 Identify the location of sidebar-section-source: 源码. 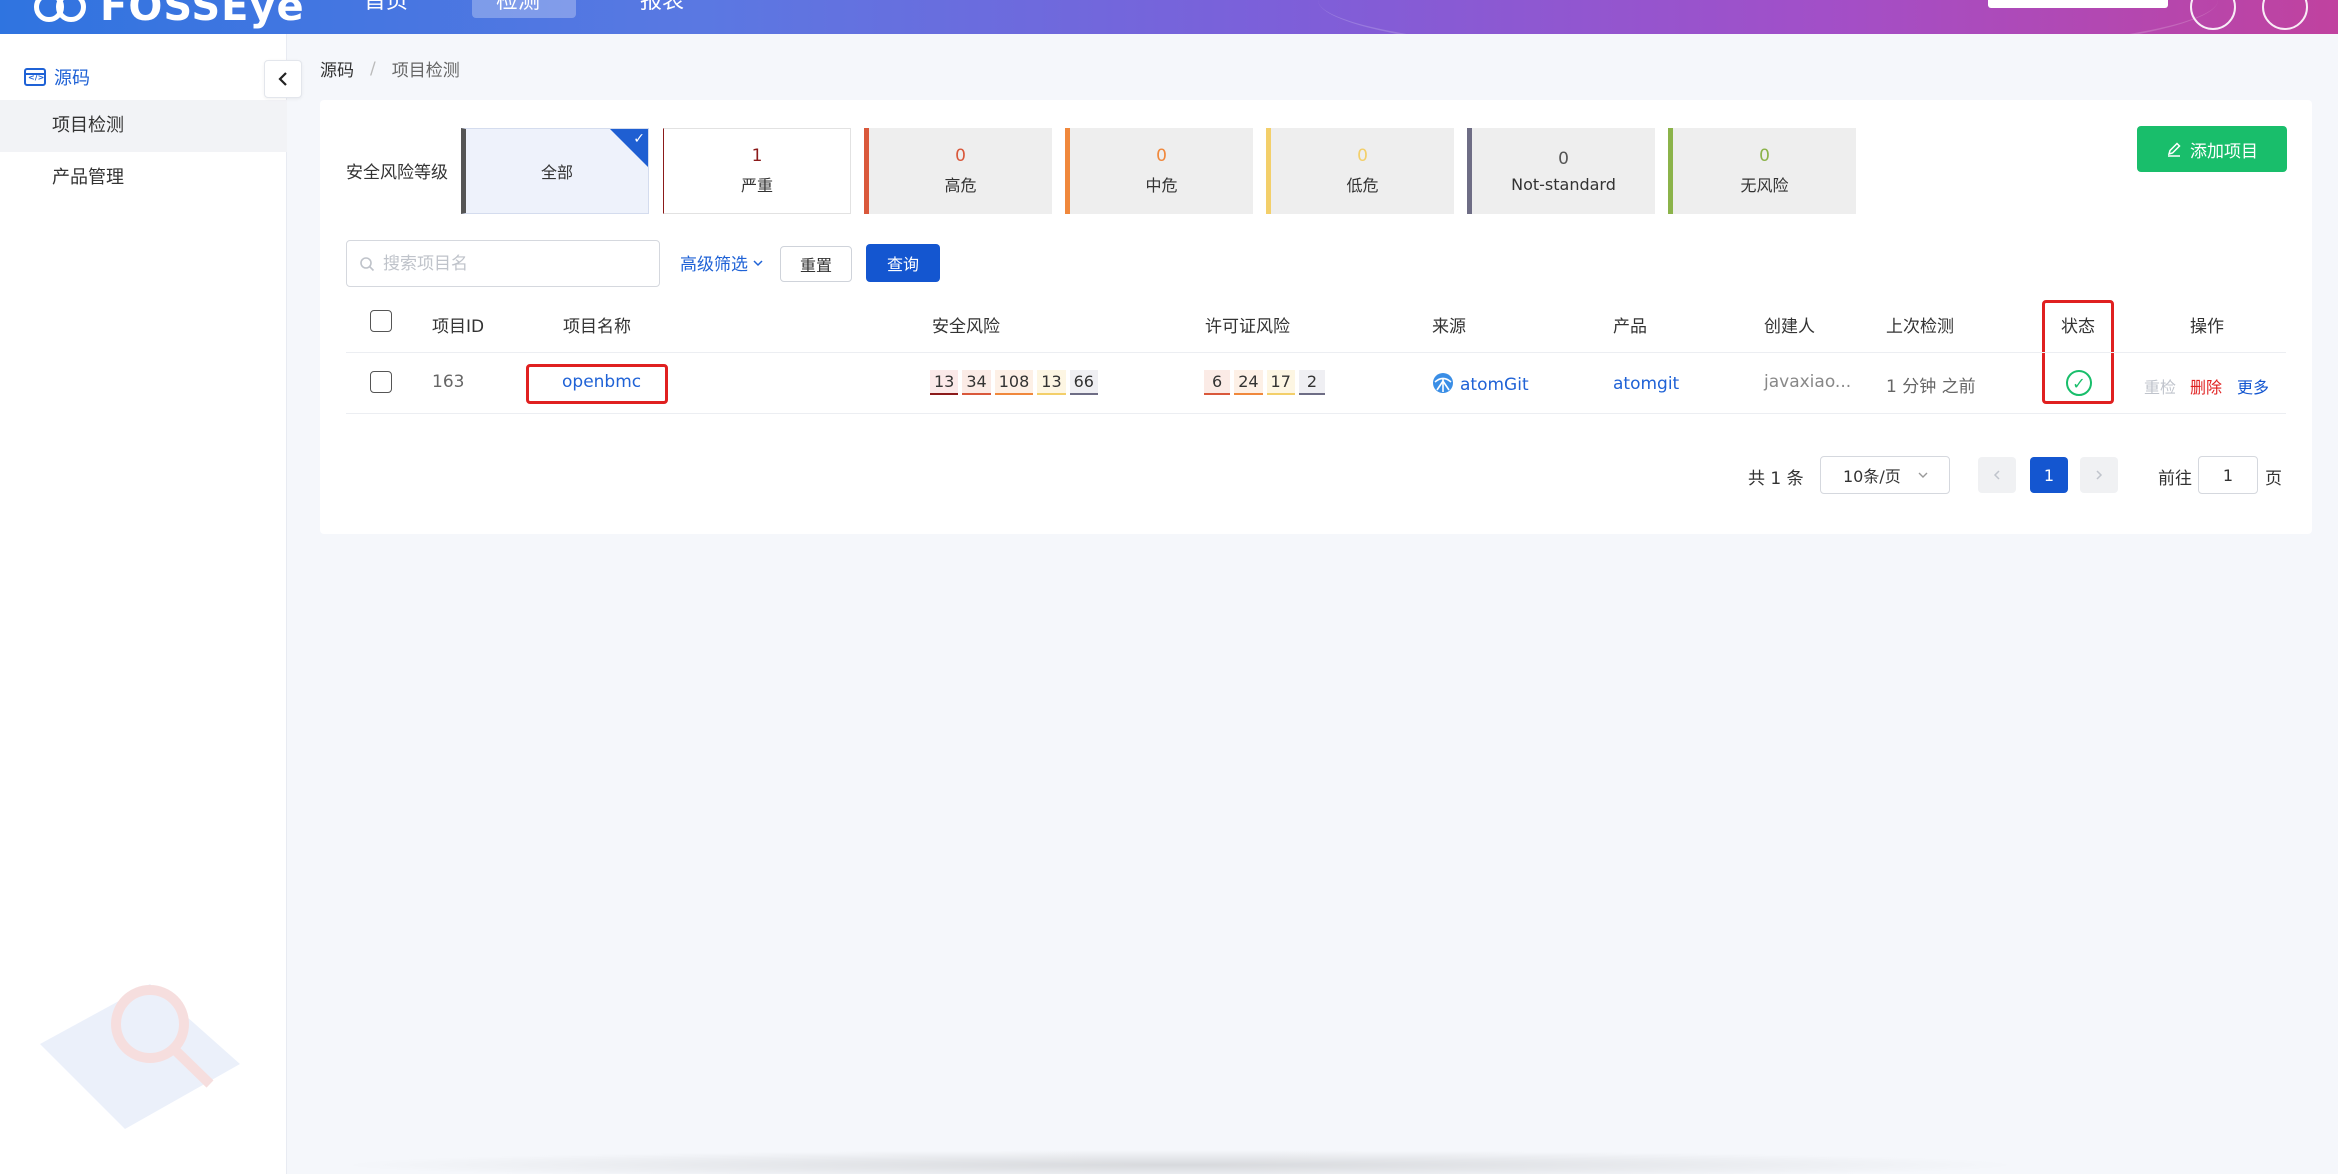
(57, 77).